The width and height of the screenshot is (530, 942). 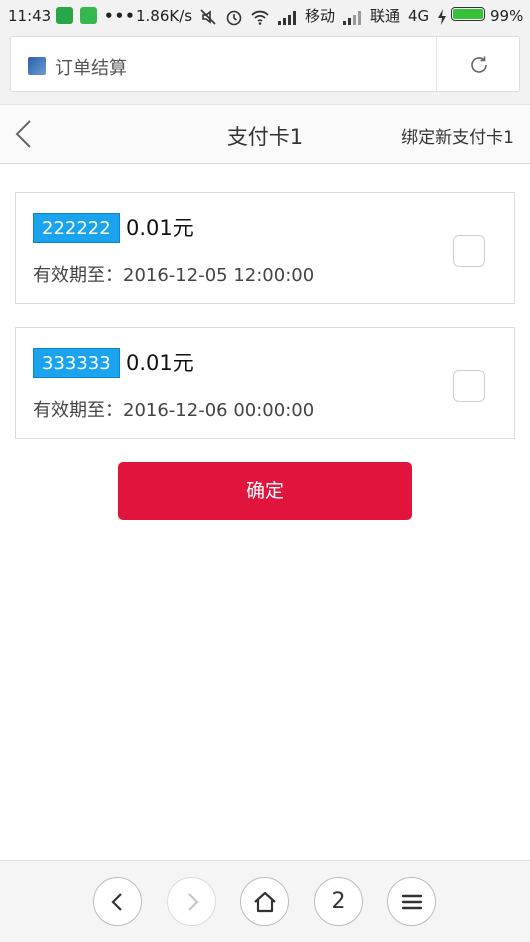 I want to click on card-code-badge: 222222, so click(x=76, y=228).